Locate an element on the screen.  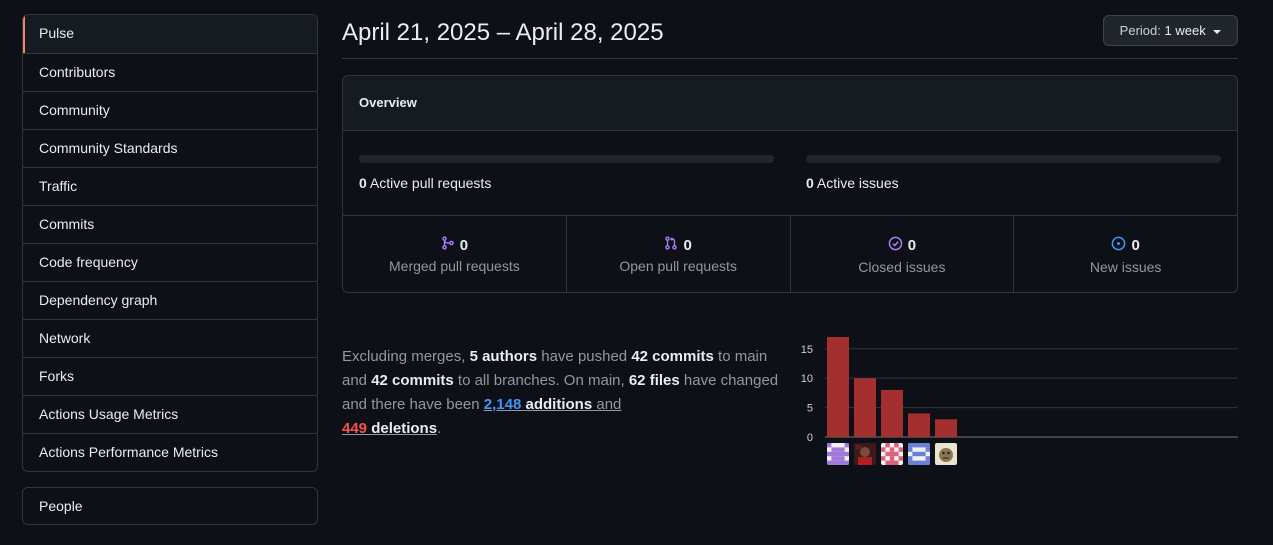
active-issues-bar is located at coordinates (1013, 159).